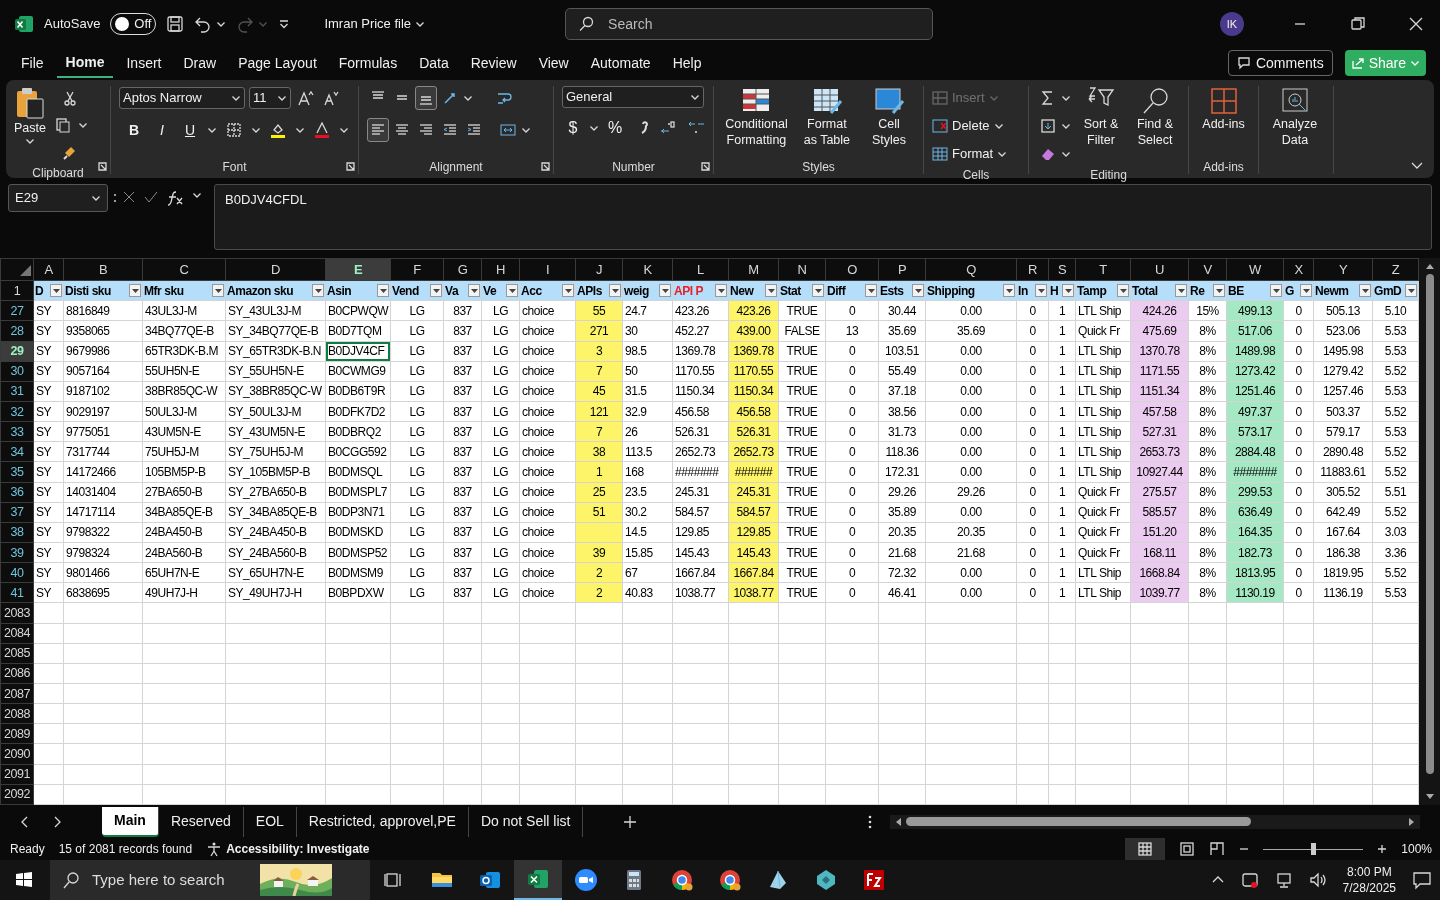 The width and height of the screenshot is (1440, 900). Describe the element at coordinates (284, 24) in the screenshot. I see `customize-icon` at that location.